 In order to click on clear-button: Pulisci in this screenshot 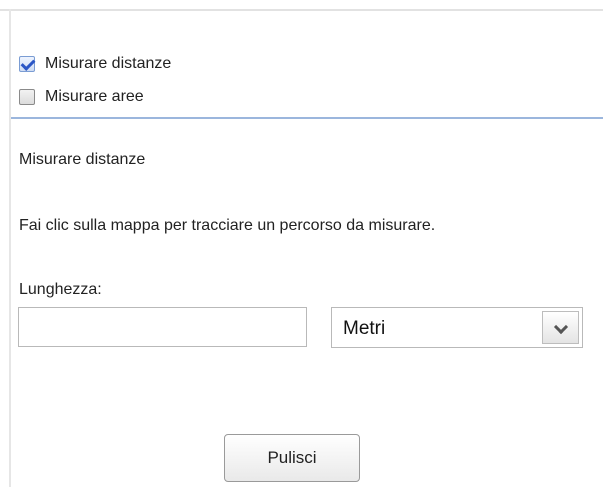, I will do `click(292, 458)`.